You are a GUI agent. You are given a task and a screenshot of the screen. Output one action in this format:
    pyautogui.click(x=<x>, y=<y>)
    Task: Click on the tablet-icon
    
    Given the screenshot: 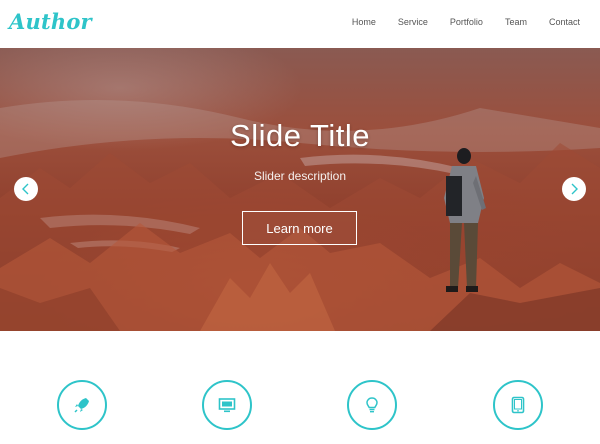 What is the action you would take?
    pyautogui.click(x=518, y=405)
    